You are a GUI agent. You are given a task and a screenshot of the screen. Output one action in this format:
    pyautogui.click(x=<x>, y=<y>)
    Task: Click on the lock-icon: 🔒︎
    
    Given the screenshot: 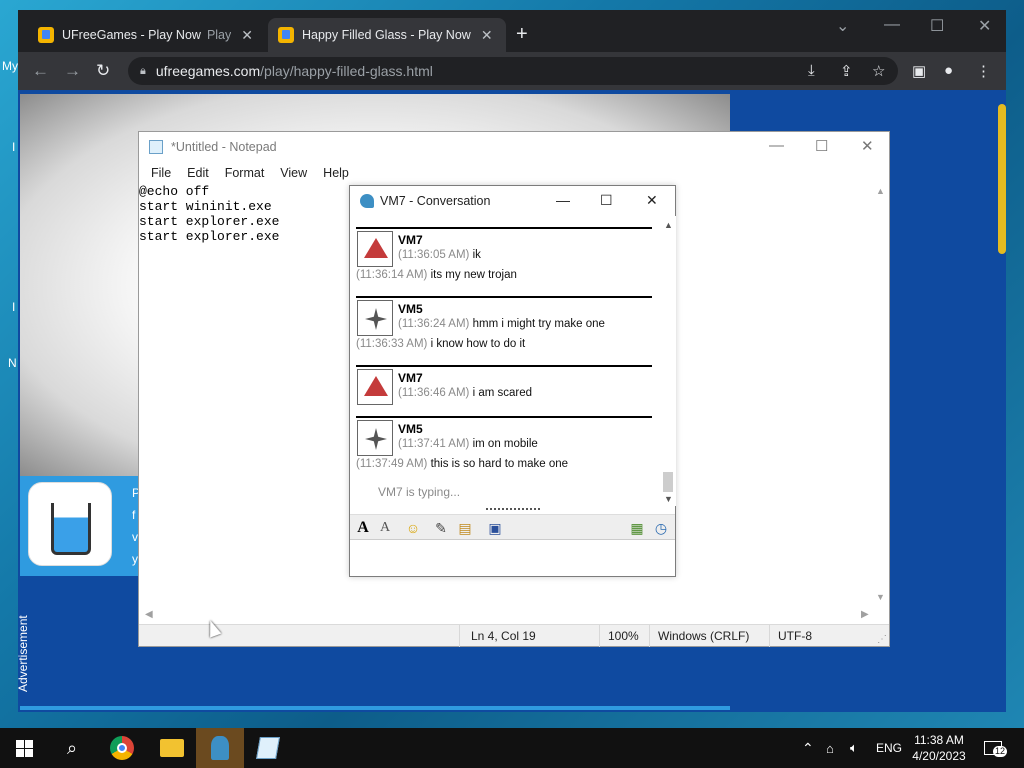 What is the action you would take?
    pyautogui.click(x=143, y=71)
    